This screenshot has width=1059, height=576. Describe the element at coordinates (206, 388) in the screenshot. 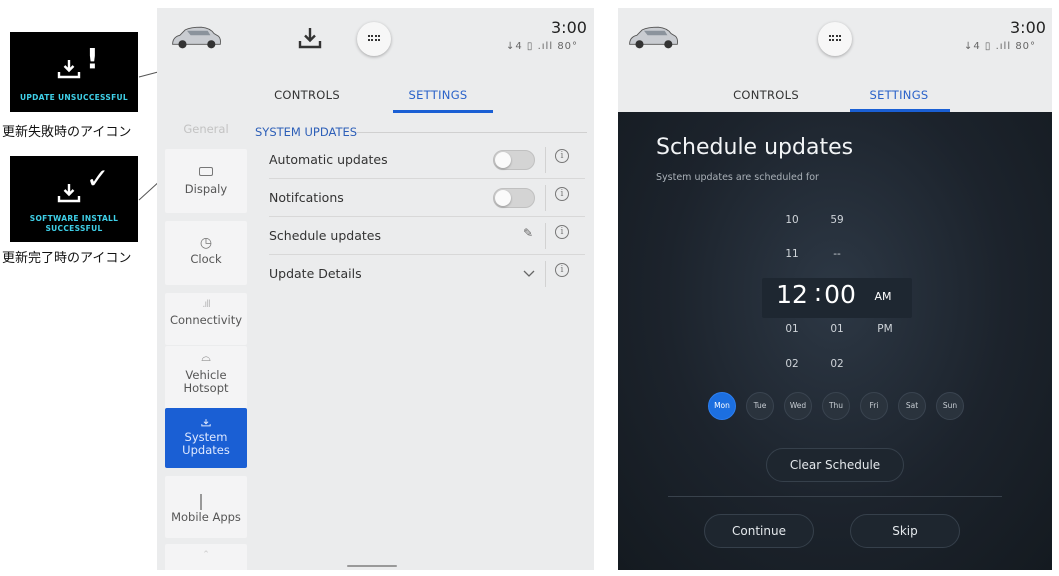

I see `sidebar-item-label-line2: Hotsopt` at that location.